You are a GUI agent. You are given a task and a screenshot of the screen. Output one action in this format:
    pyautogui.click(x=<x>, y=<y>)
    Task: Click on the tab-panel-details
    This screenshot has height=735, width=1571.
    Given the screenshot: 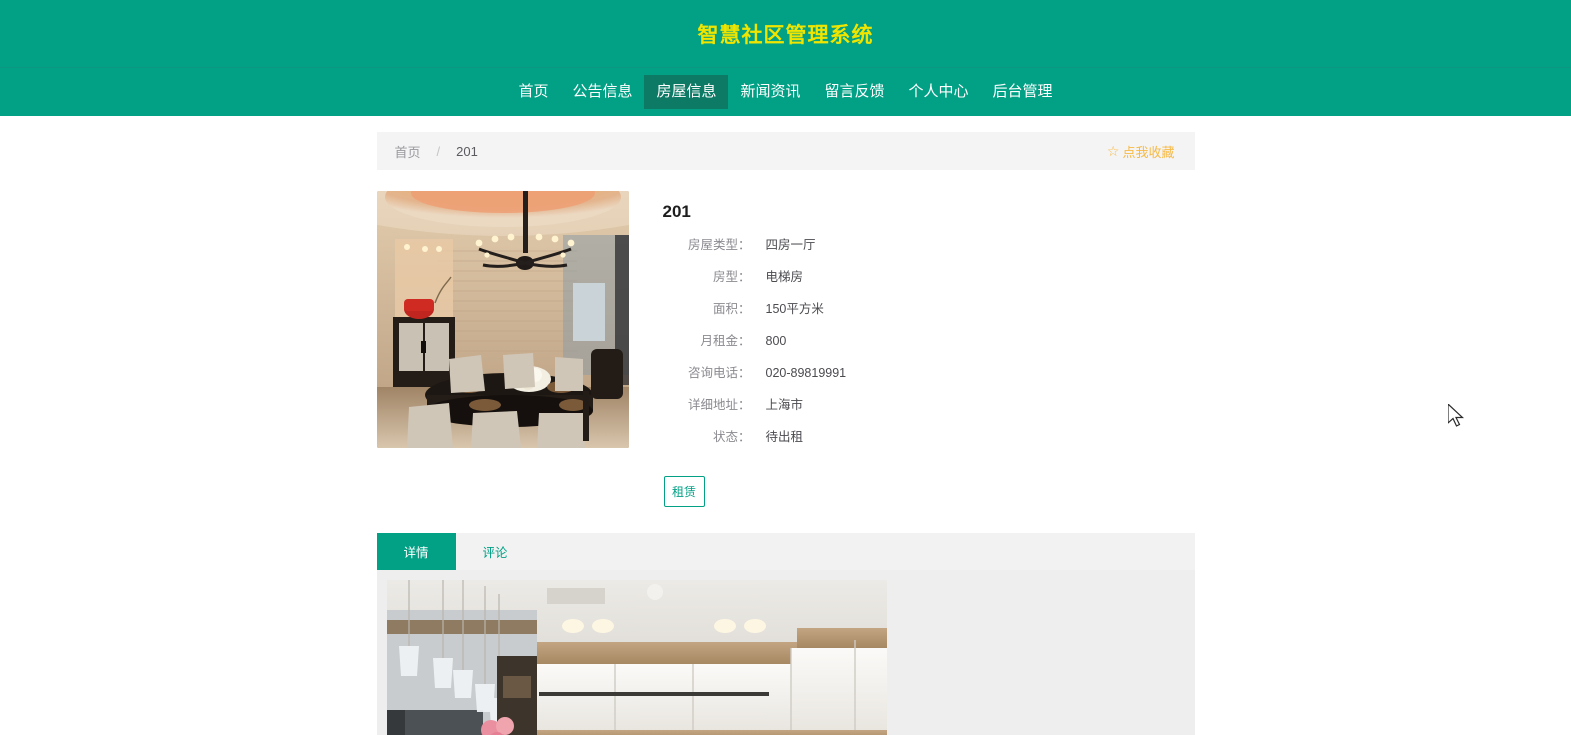 What is the action you would take?
    pyautogui.click(x=785, y=652)
    